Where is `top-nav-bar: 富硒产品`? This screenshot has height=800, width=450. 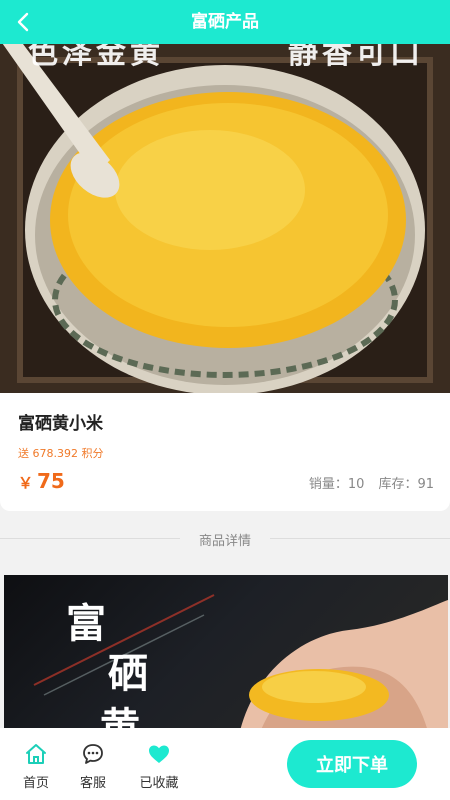
top-nav-bar: 富硒产品 is located at coordinates (225, 22).